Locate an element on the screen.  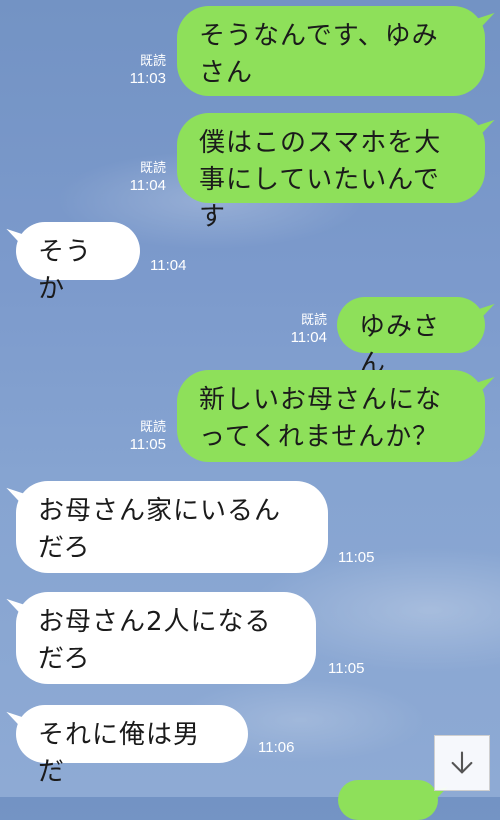
message-time: 11:03 is located at coordinates (147, 78).